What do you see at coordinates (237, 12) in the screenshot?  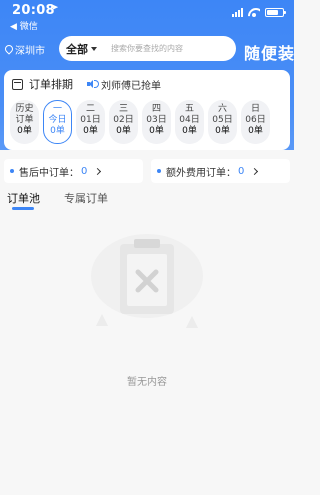 I see `signal-icon` at bounding box center [237, 12].